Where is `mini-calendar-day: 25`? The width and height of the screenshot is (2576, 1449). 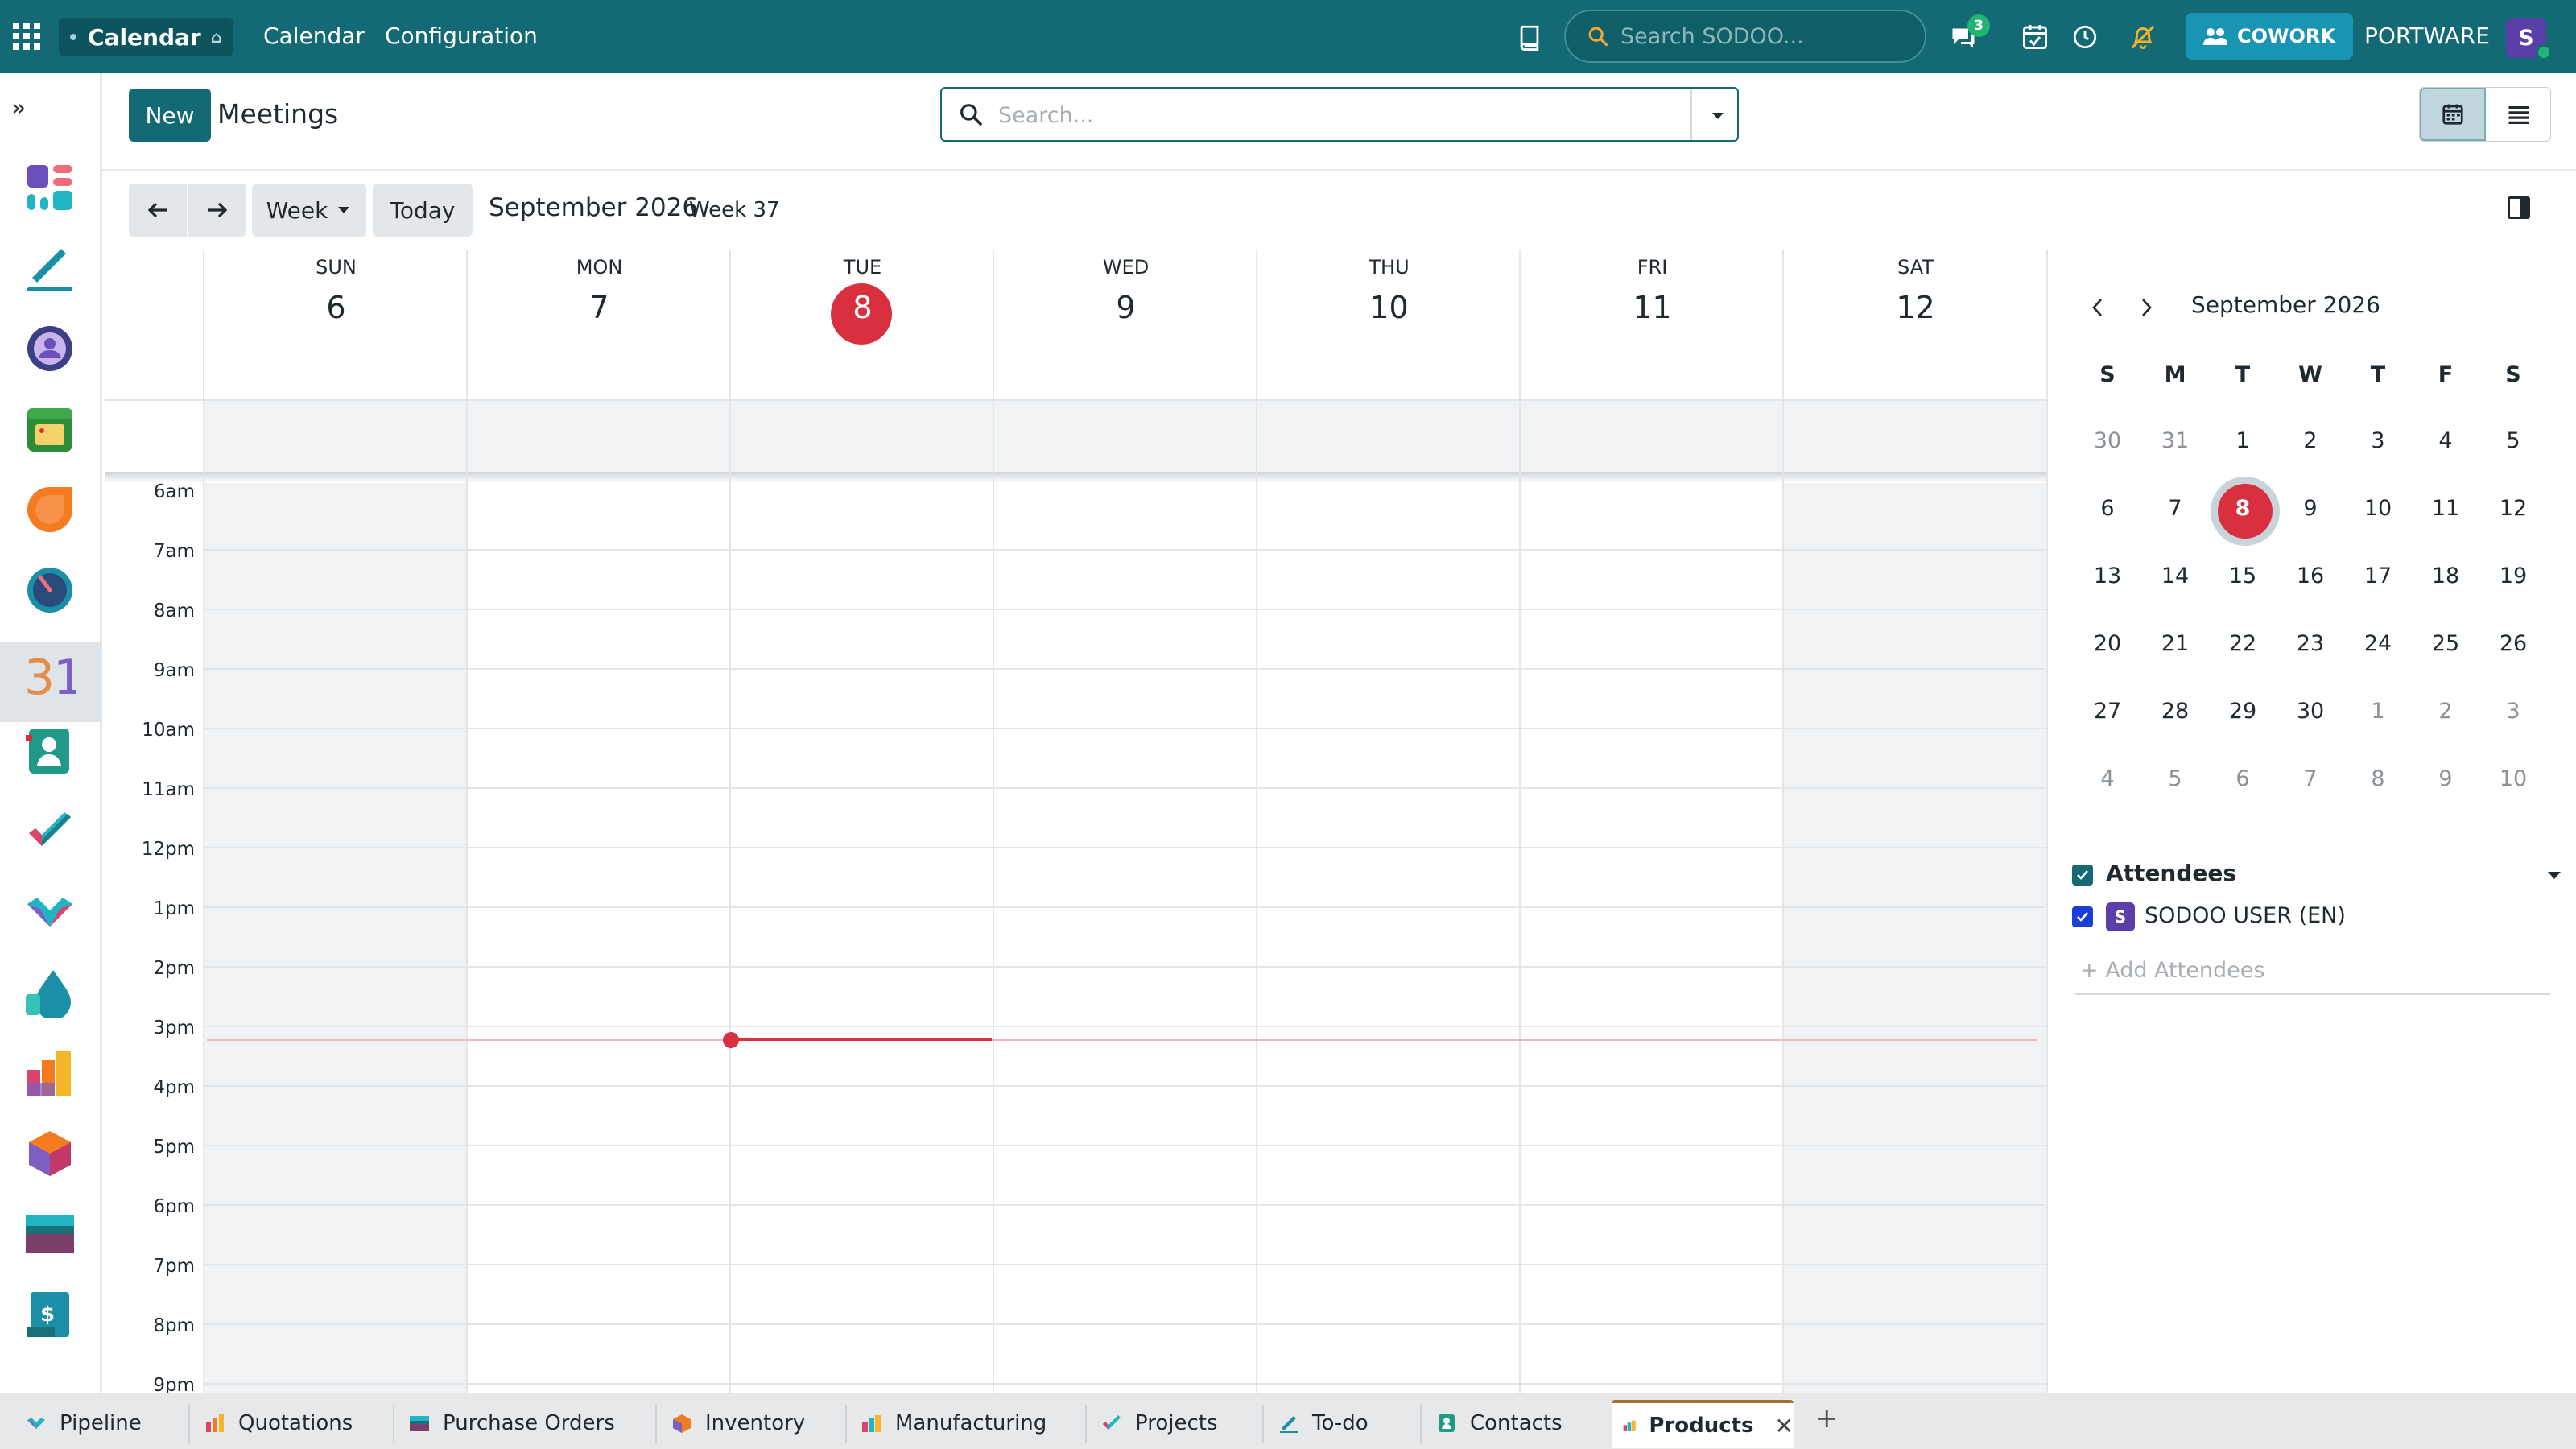
mini-calendar-day: 25 is located at coordinates (2445, 643).